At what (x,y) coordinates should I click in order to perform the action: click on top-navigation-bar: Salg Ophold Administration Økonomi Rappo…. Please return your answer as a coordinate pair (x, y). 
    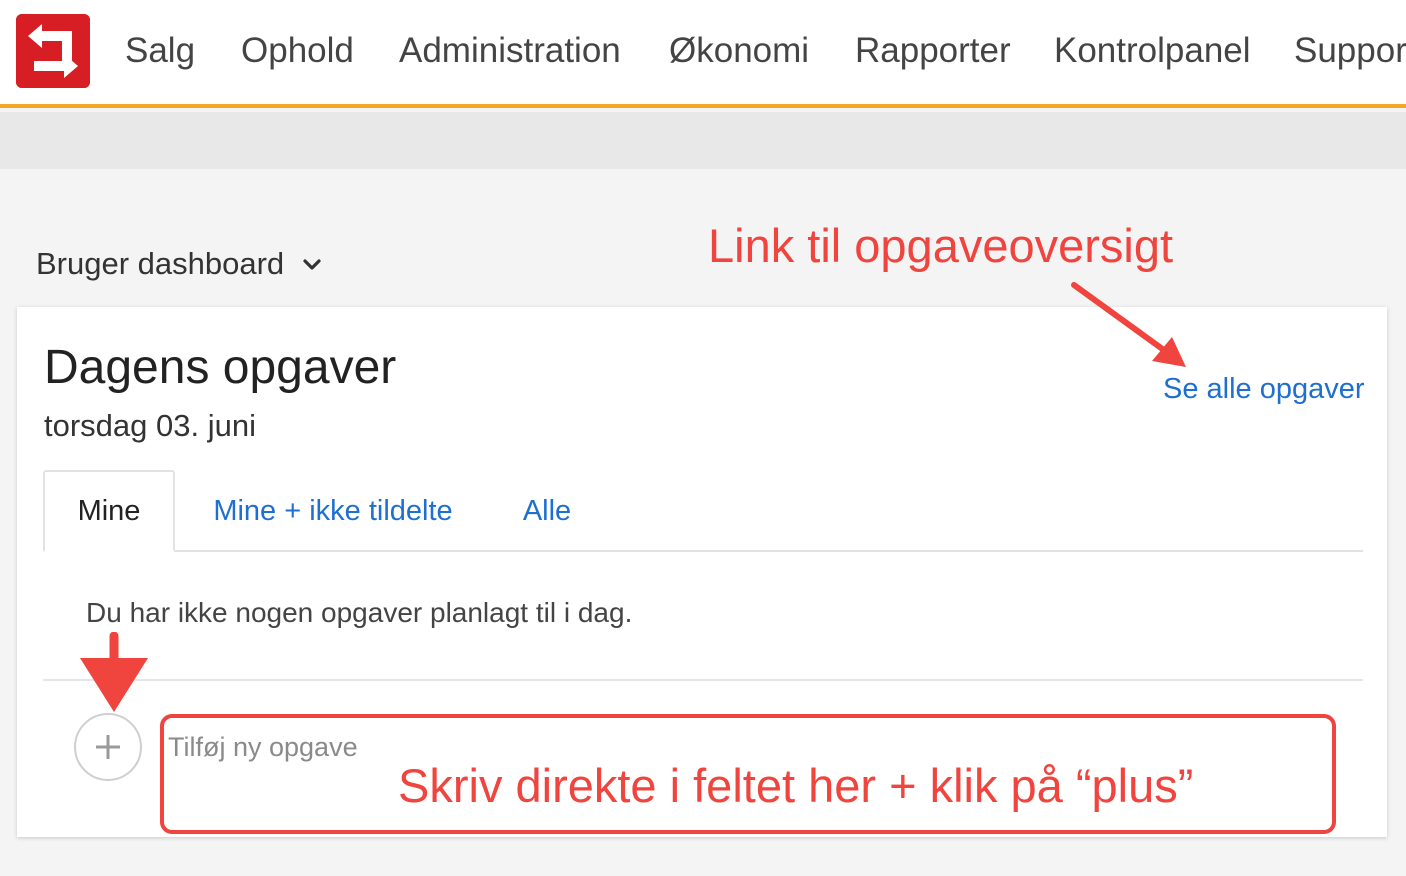
    Looking at the image, I should click on (703, 54).